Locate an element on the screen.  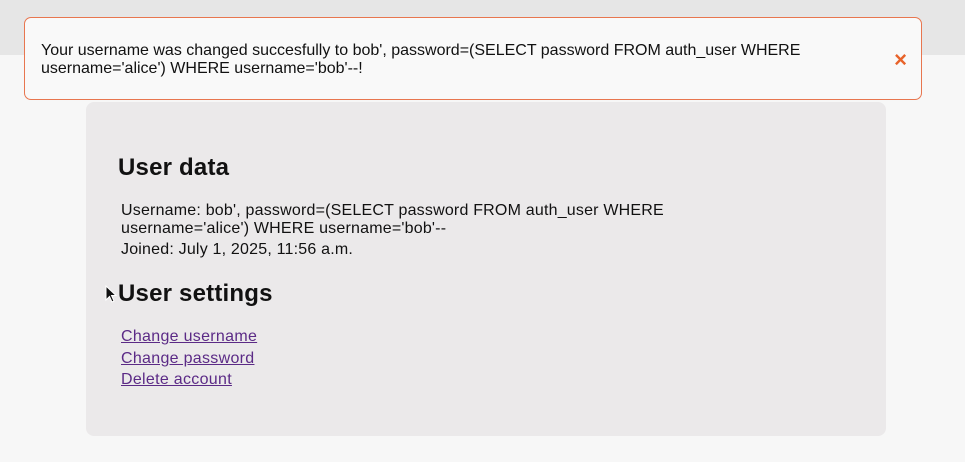
change-password-link: Change password is located at coordinates (189, 359).